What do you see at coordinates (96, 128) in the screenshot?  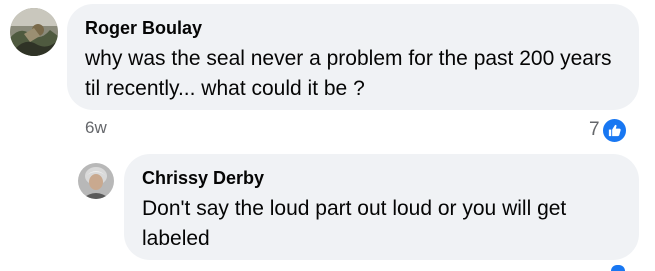 I see `comment-timestamp: 6w` at bounding box center [96, 128].